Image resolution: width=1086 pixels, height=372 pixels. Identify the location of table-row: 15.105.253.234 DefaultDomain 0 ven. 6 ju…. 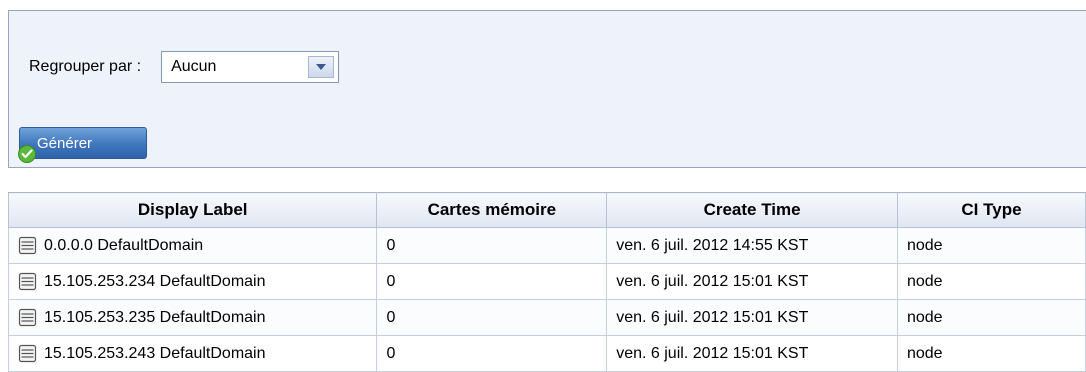
(546, 281).